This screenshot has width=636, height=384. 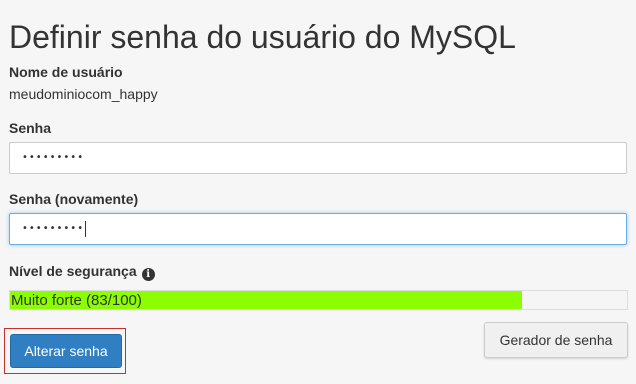 I want to click on password-confirm-masked-value: •••••••••, so click(x=53, y=228).